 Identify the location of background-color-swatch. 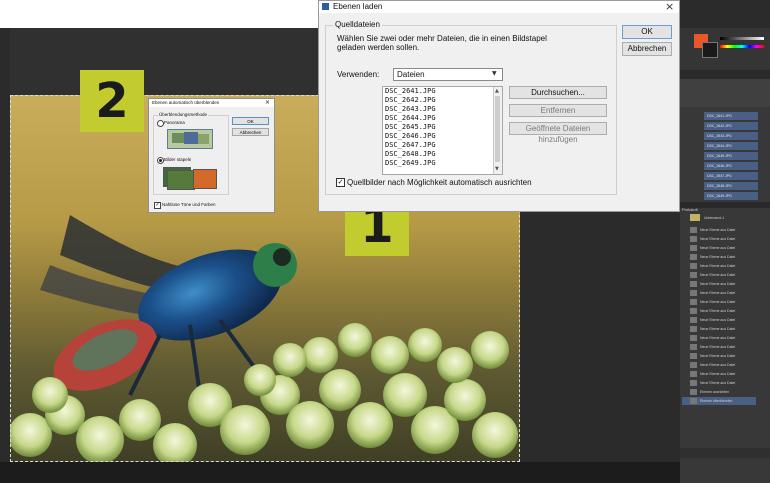
(710, 50).